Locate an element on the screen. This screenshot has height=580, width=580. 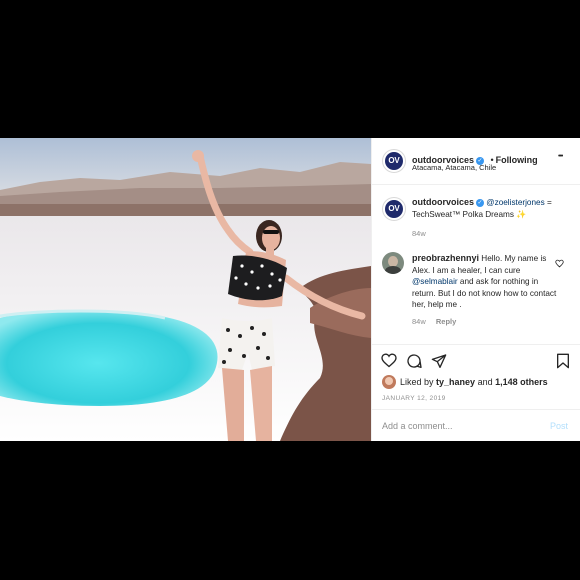
comment-age: 84w is located at coordinates (419, 321).